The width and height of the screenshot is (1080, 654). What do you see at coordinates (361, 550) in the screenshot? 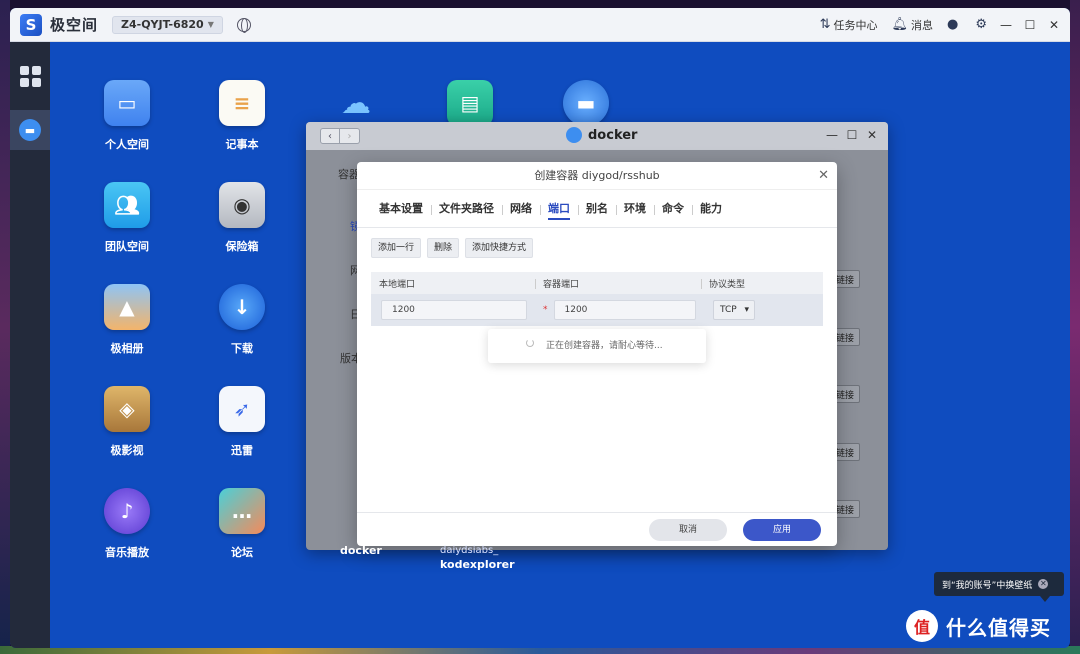
I see `docker-app-label: docker` at bounding box center [361, 550].